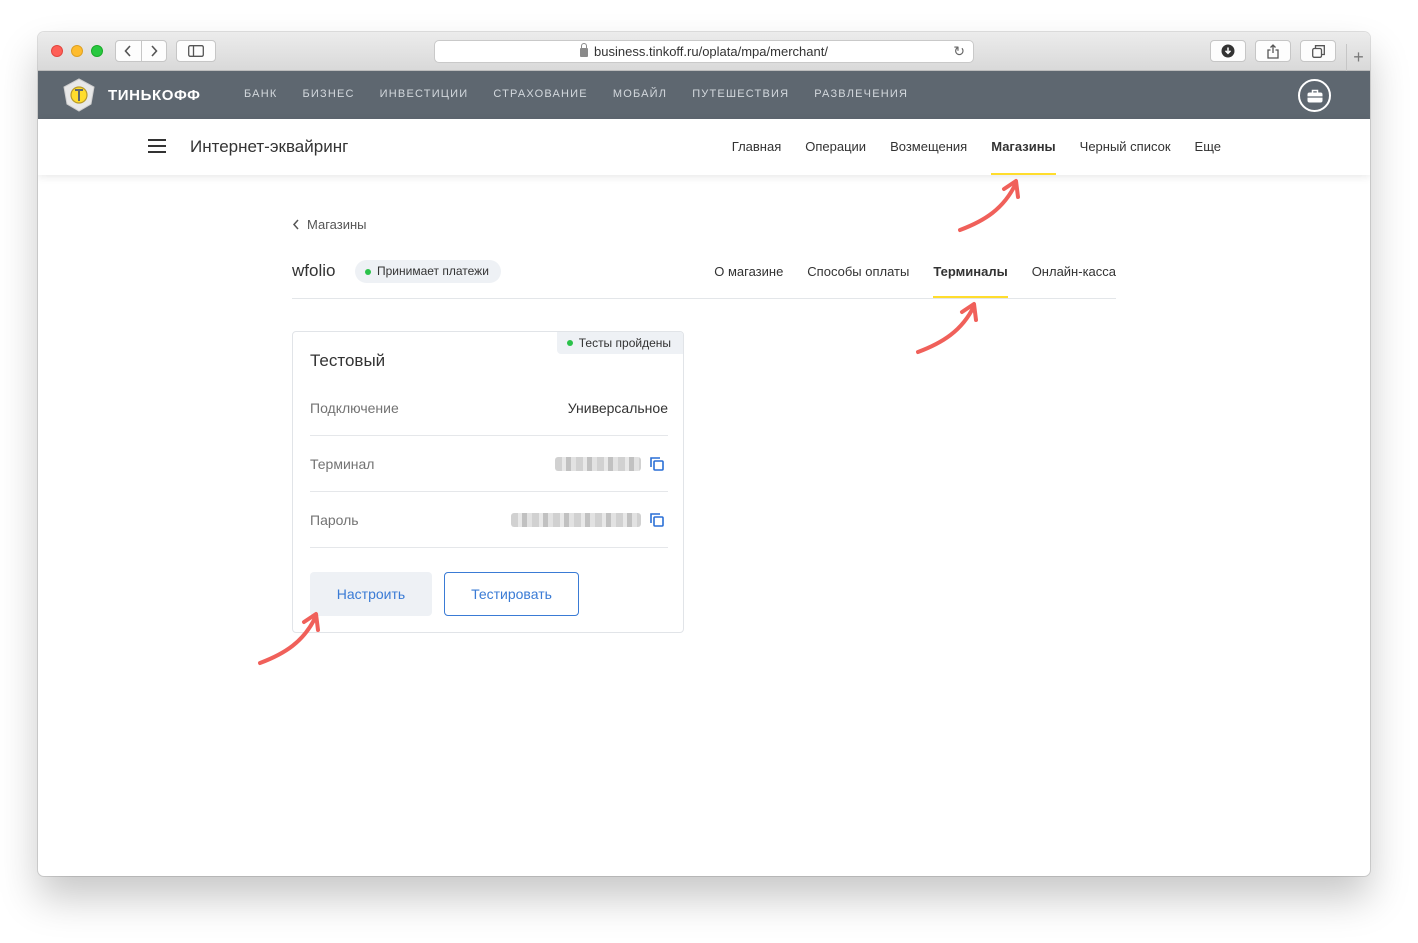 This screenshot has height=943, width=1418. Describe the element at coordinates (334, 520) in the screenshot. I see `password-label: Пароль` at that location.